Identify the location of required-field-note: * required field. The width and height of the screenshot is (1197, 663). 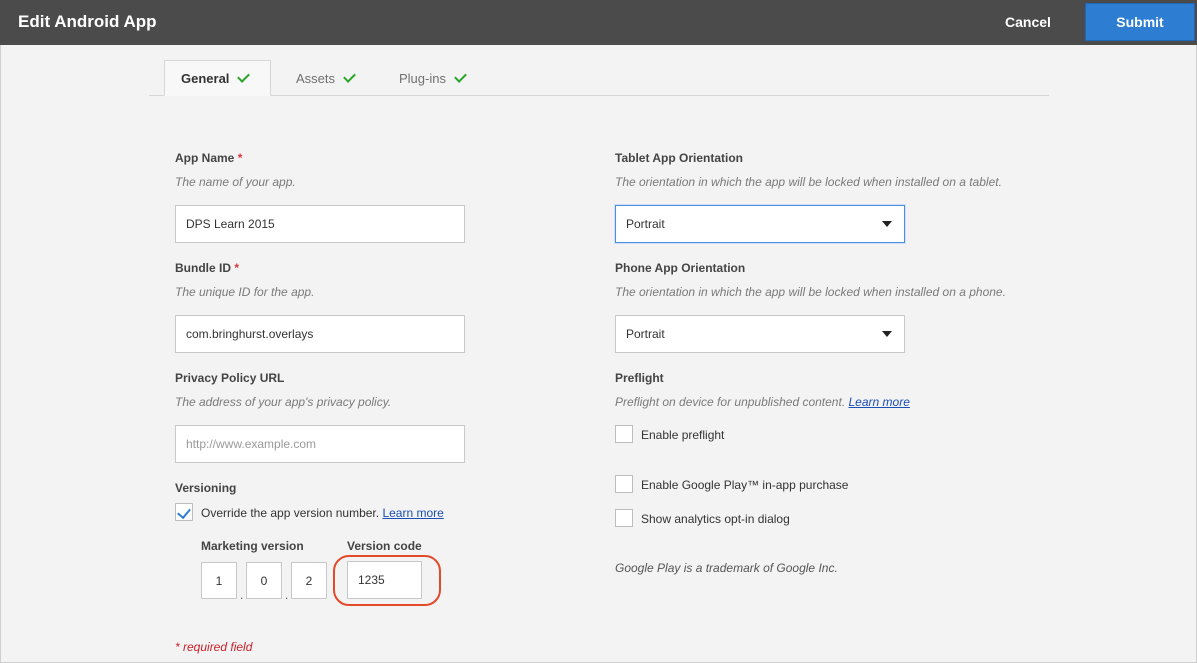
(214, 647).